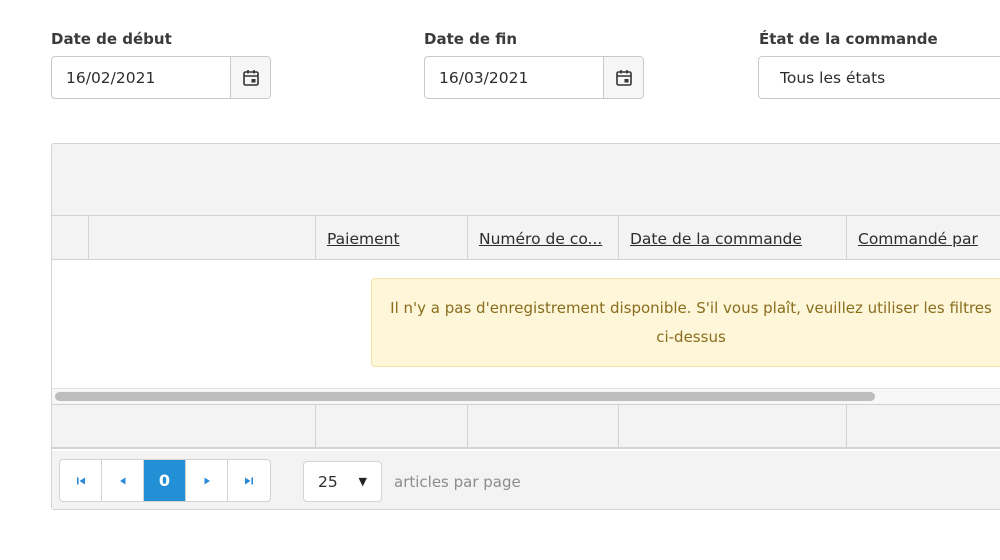 This screenshot has width=1000, height=560. I want to click on actions-column-header, so click(201, 238).